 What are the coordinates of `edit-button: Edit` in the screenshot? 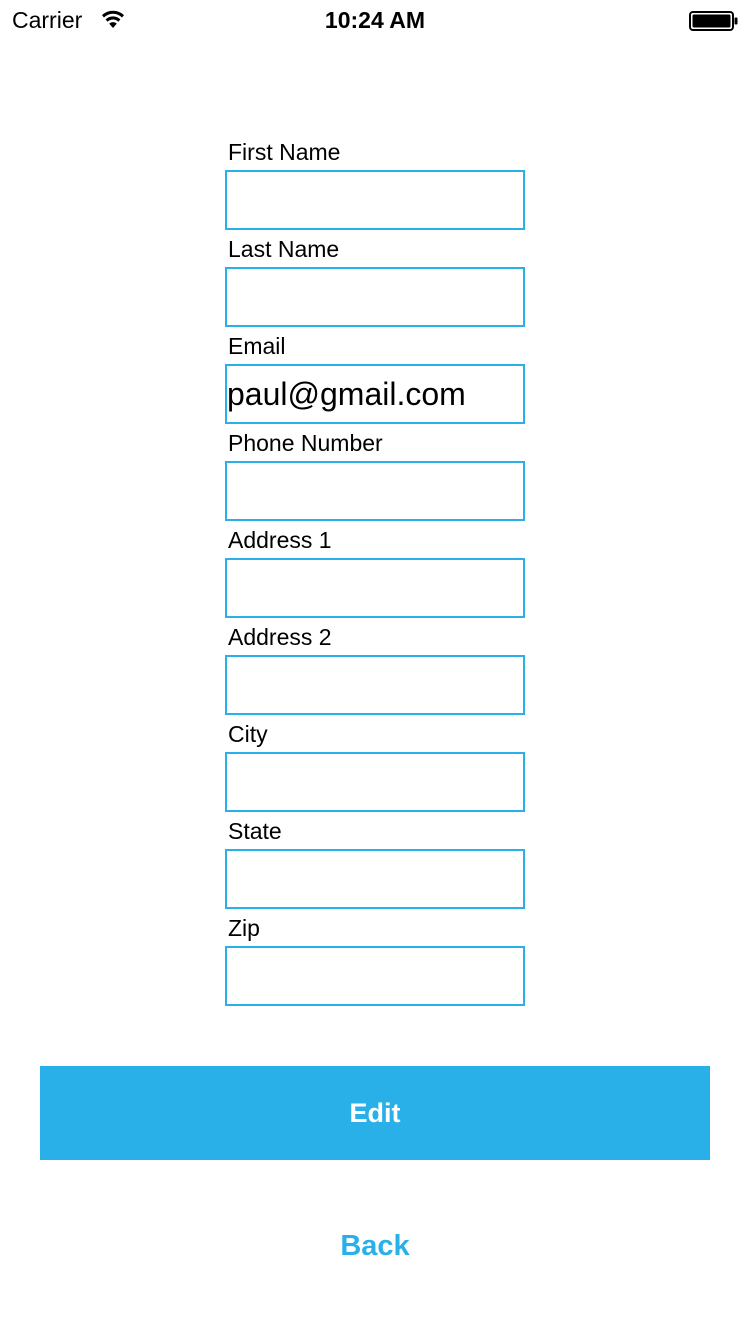 It's located at (375, 1113).